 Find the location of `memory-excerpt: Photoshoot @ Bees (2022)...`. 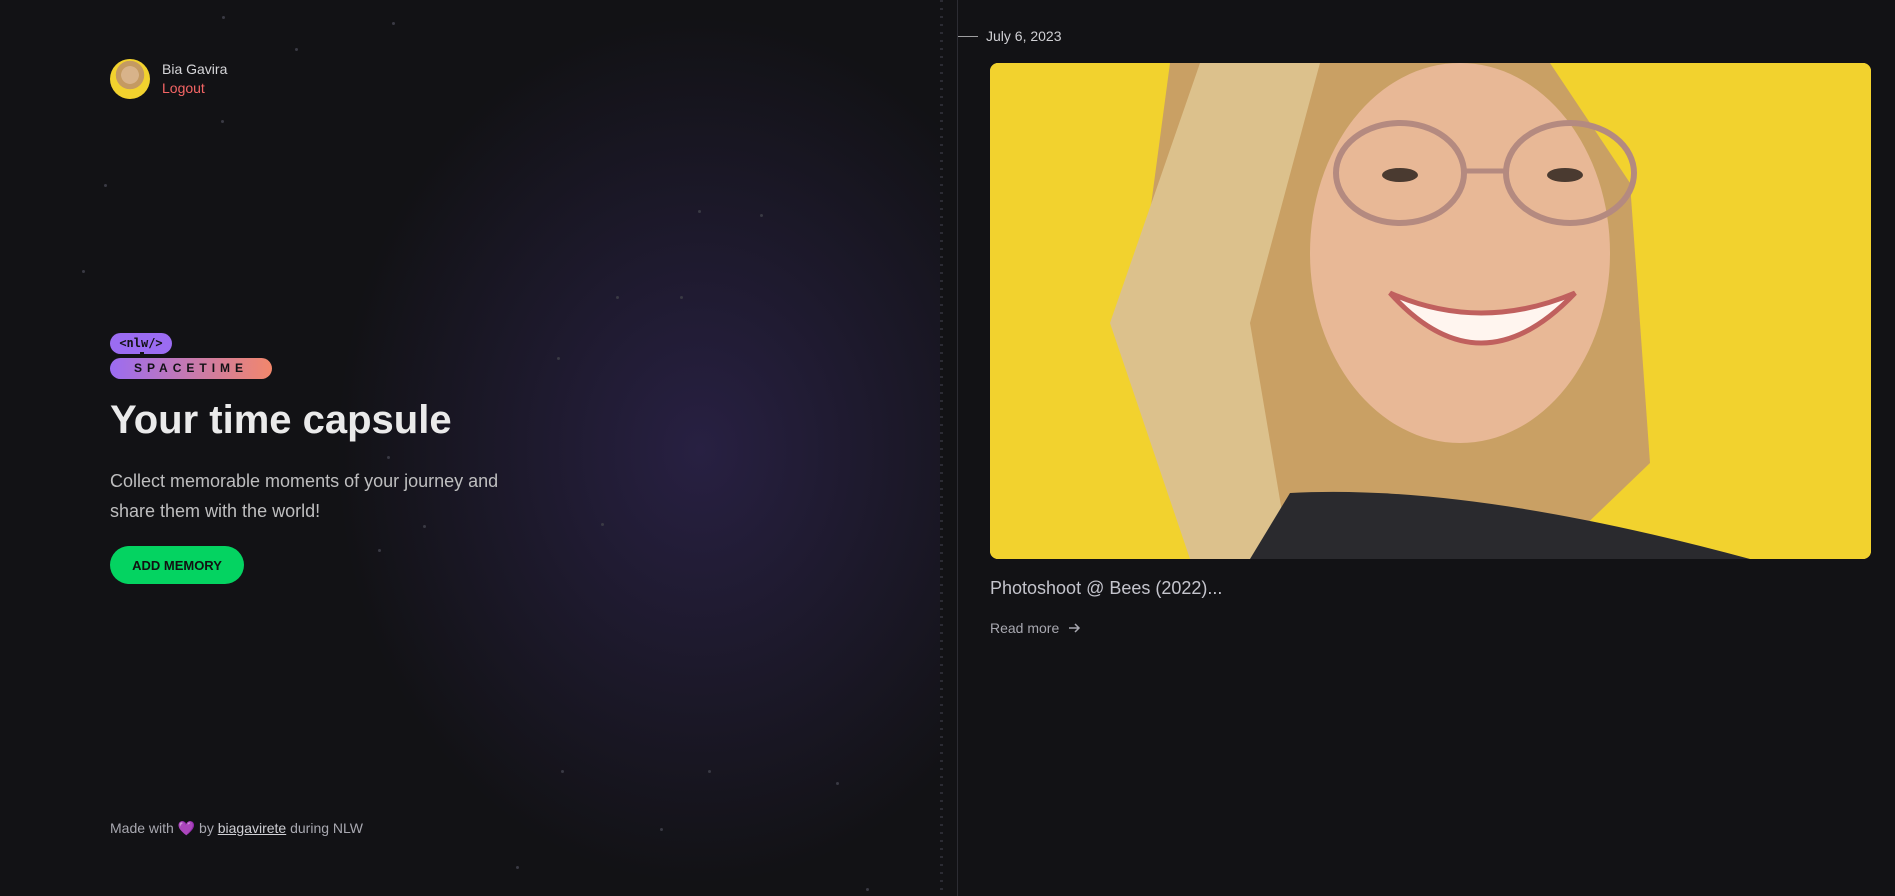

memory-excerpt: Photoshoot @ Bees (2022)... is located at coordinates (1106, 588).